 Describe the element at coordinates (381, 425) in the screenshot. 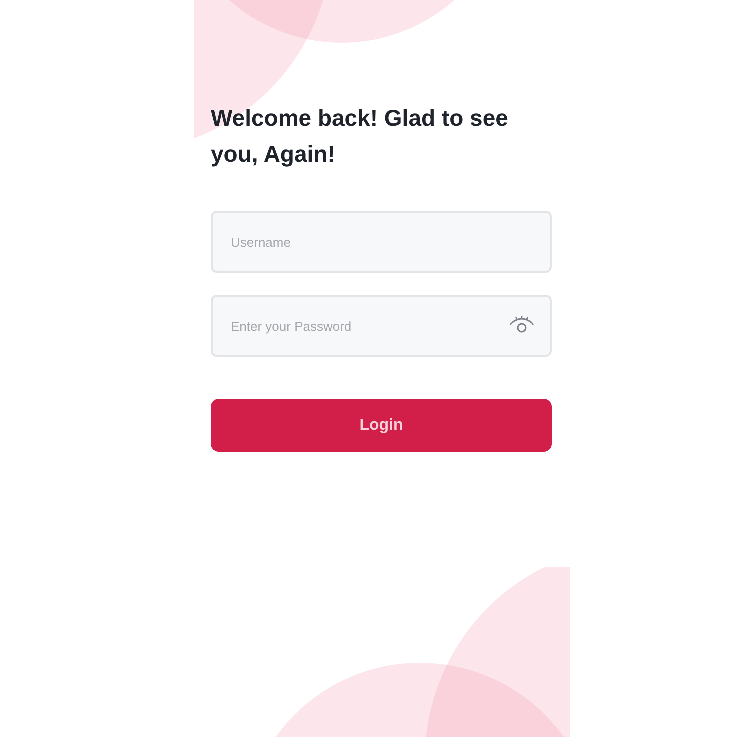

I see `login-button: Login` at that location.